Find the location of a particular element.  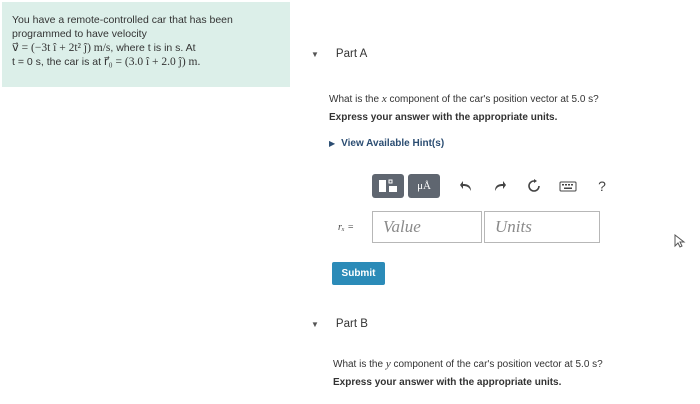

reset-icon is located at coordinates (534, 186).